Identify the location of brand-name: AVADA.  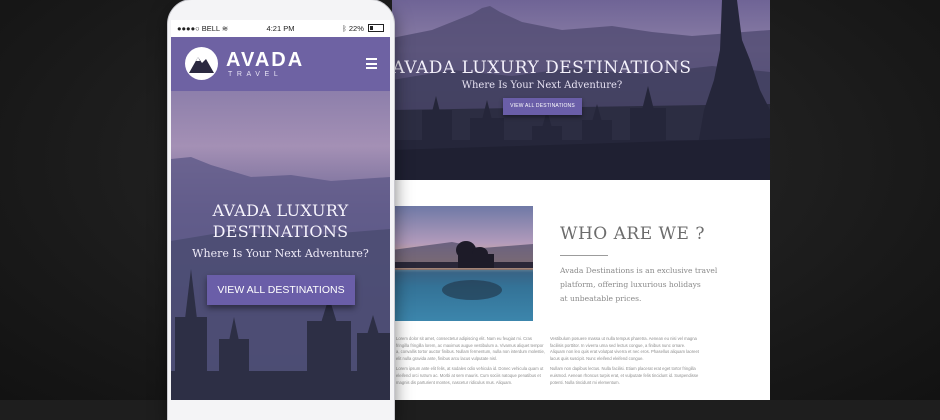
(265, 60).